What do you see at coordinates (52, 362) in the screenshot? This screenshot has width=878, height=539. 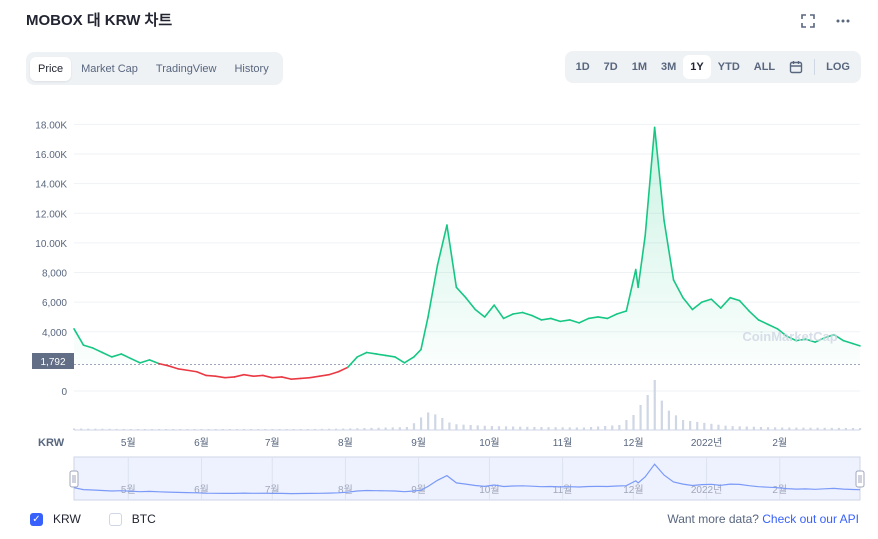 I see `baseline-price-label: 1,792` at bounding box center [52, 362].